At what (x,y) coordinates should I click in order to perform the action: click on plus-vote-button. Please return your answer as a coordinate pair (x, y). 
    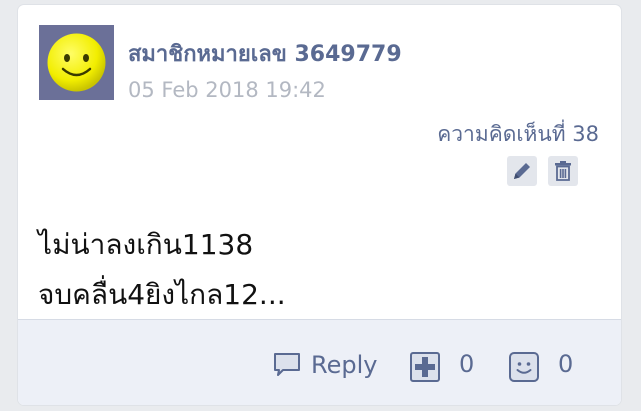
    Looking at the image, I should click on (425, 367).